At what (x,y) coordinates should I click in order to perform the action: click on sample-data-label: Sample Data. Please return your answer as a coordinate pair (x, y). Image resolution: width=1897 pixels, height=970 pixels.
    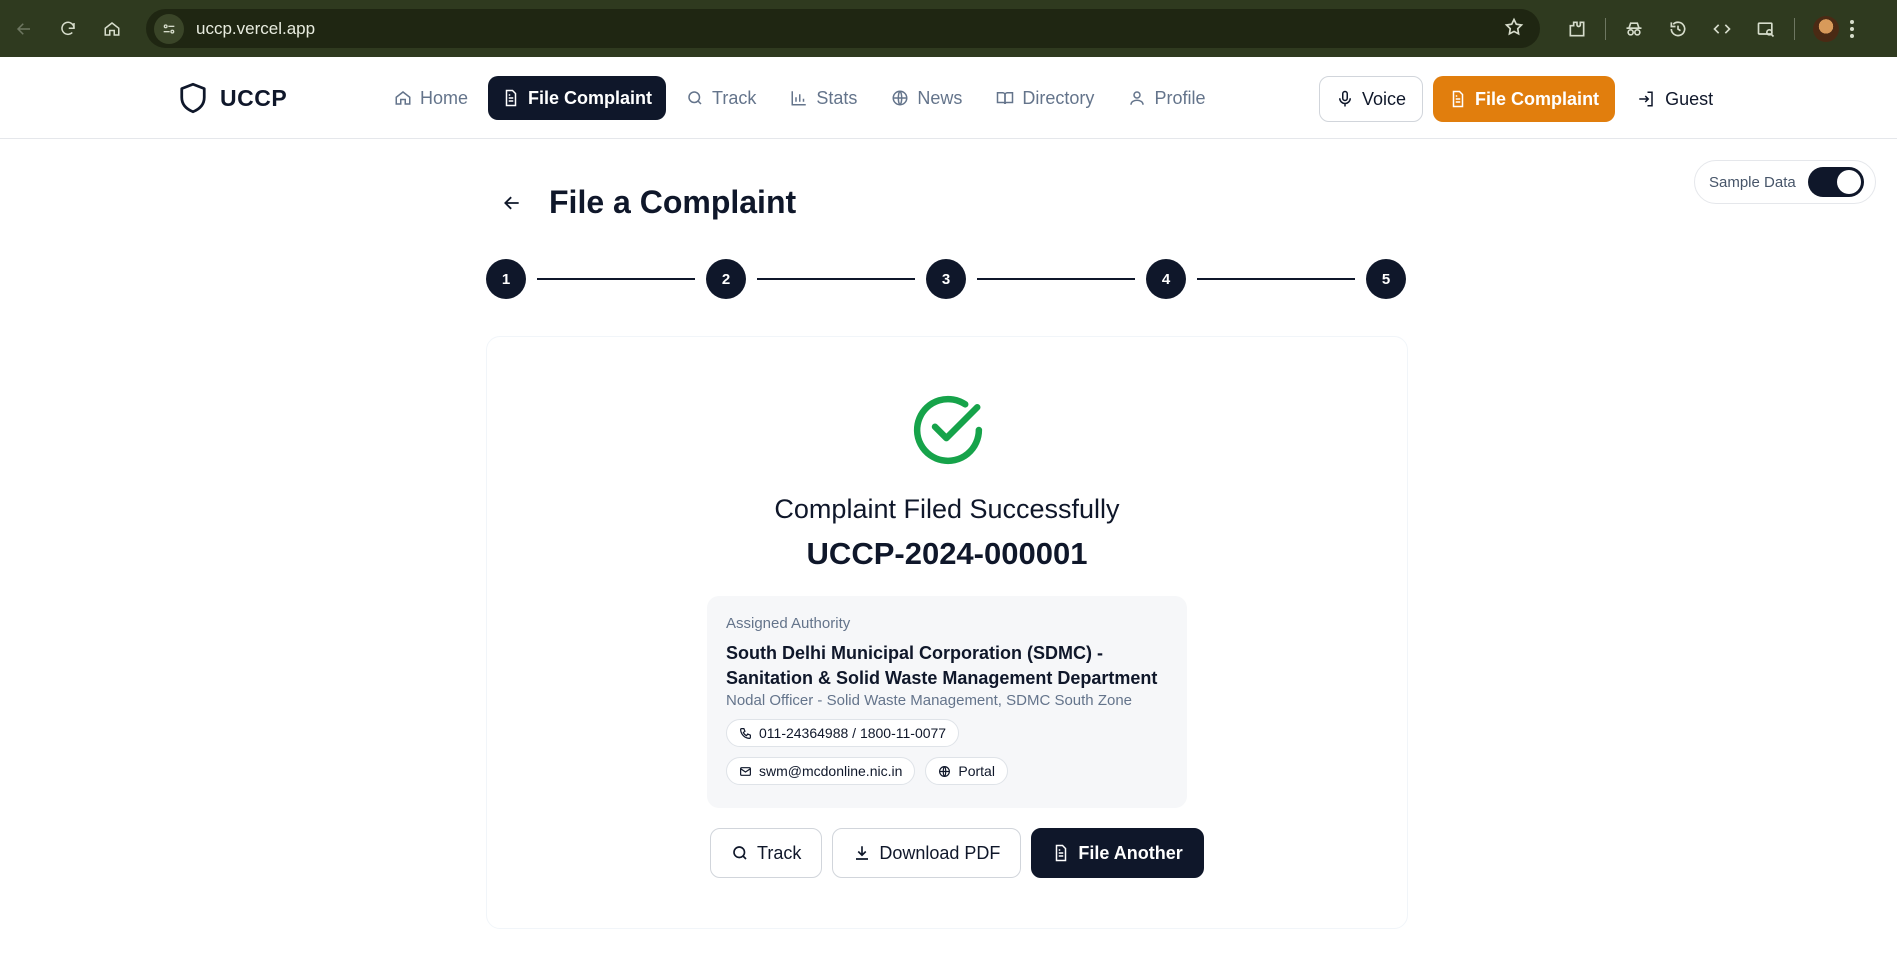
    Looking at the image, I should click on (1752, 182).